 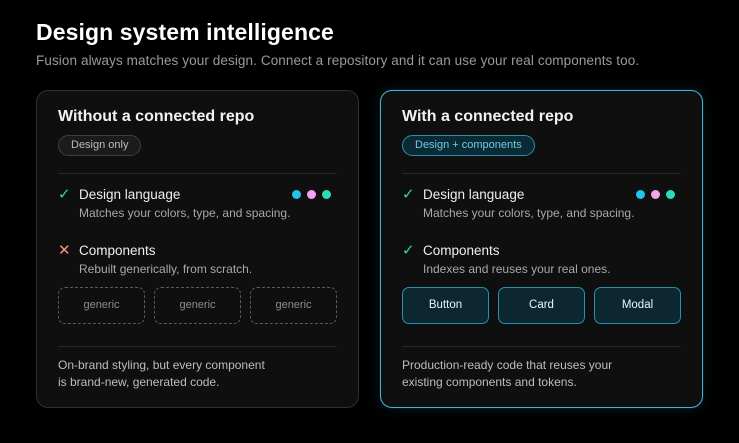 What do you see at coordinates (507, 365) in the screenshot?
I see `footer-line: Production-ready code that reuses your` at bounding box center [507, 365].